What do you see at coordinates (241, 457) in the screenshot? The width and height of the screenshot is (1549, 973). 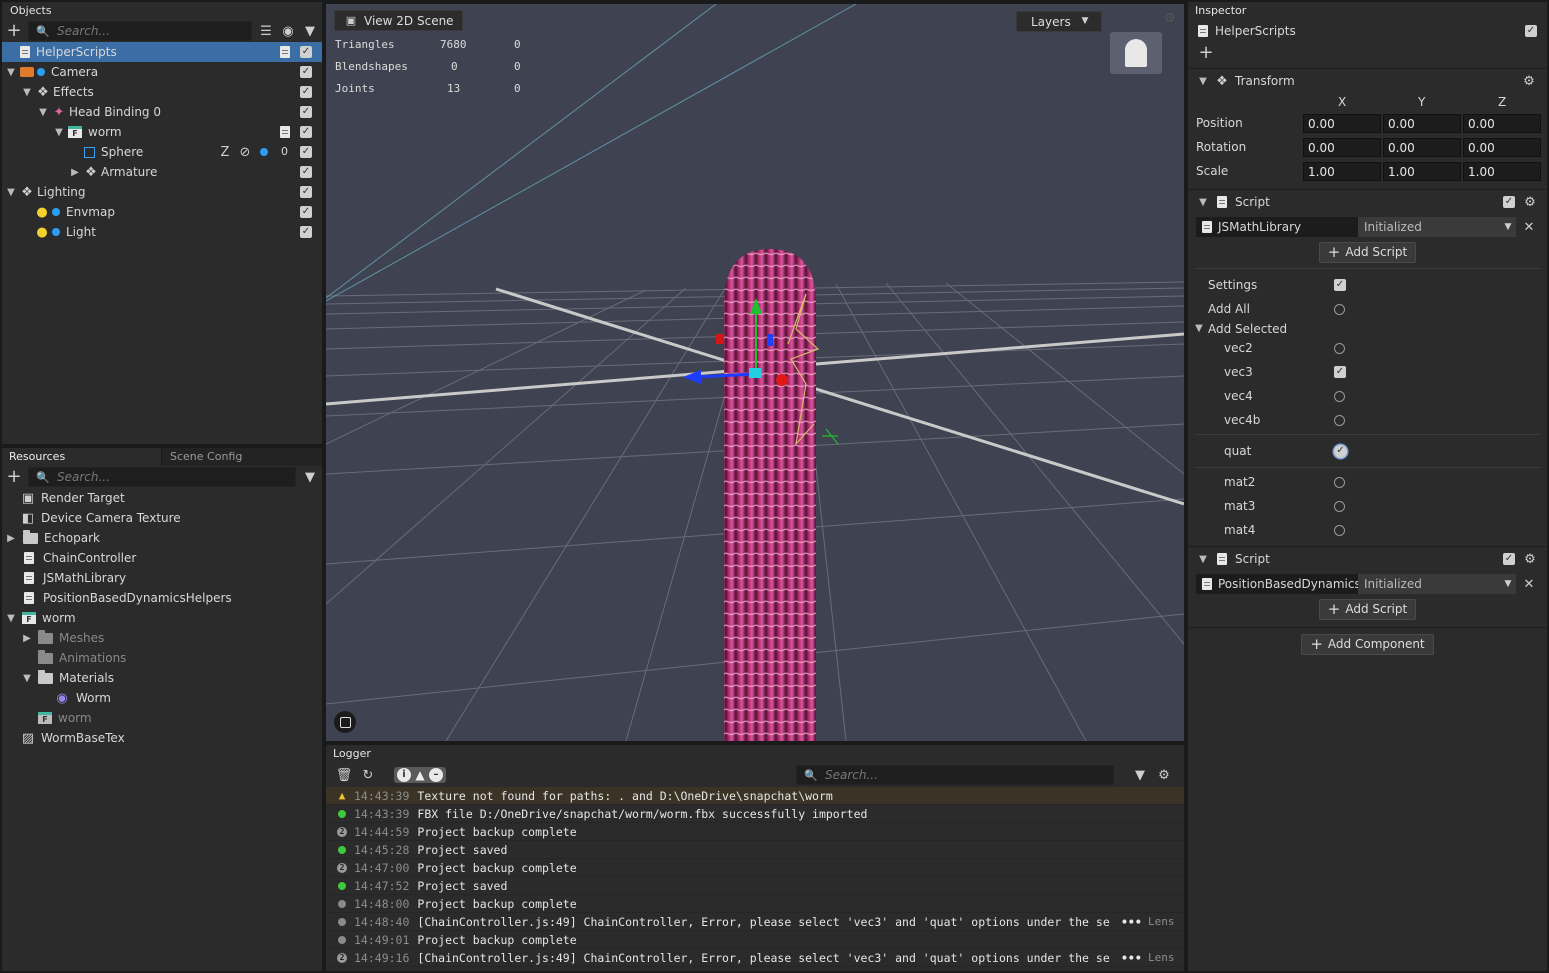 I see `tab-scene-config: Scene Config` at bounding box center [241, 457].